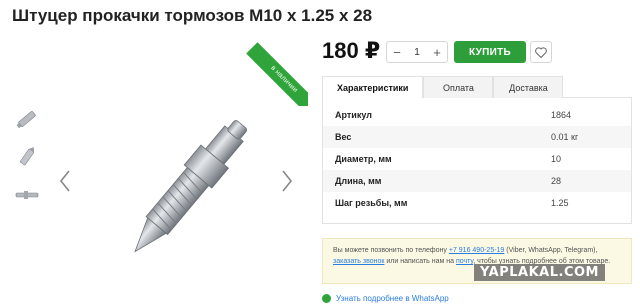 This screenshot has height=304, width=640. I want to click on spec-row: Артикул 1864, so click(477, 115).